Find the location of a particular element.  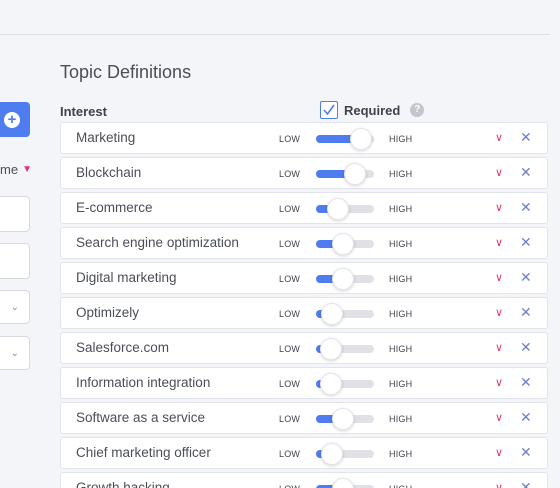

help-icon: ? is located at coordinates (417, 110).